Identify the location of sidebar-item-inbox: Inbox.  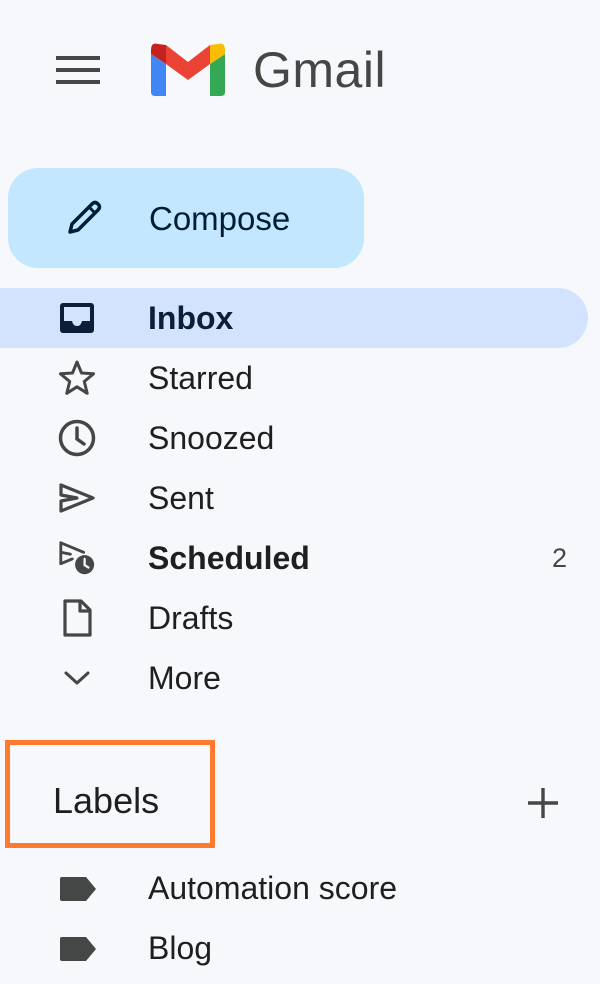
(294, 318).